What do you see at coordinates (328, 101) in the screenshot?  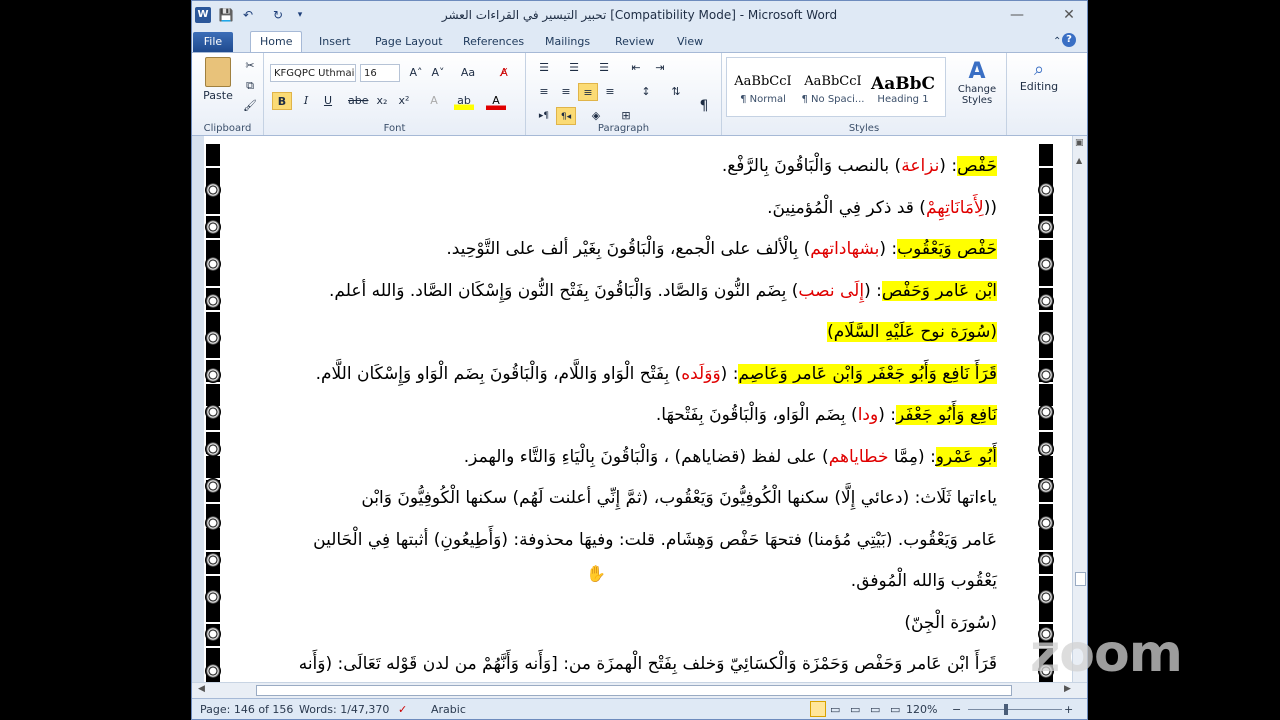 I see `underline-button: U` at bounding box center [328, 101].